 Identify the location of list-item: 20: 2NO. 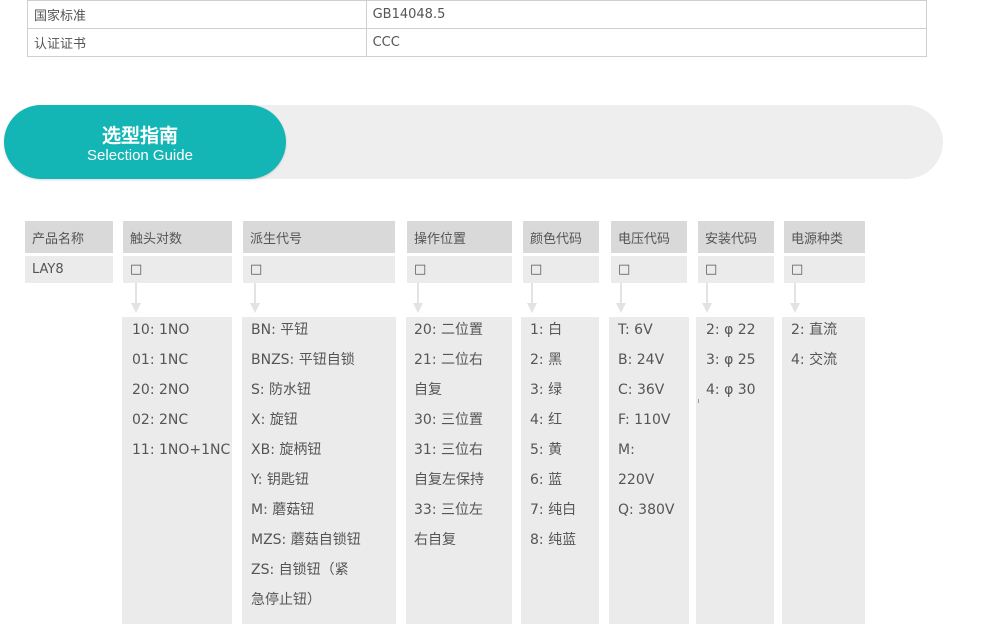
(161, 390).